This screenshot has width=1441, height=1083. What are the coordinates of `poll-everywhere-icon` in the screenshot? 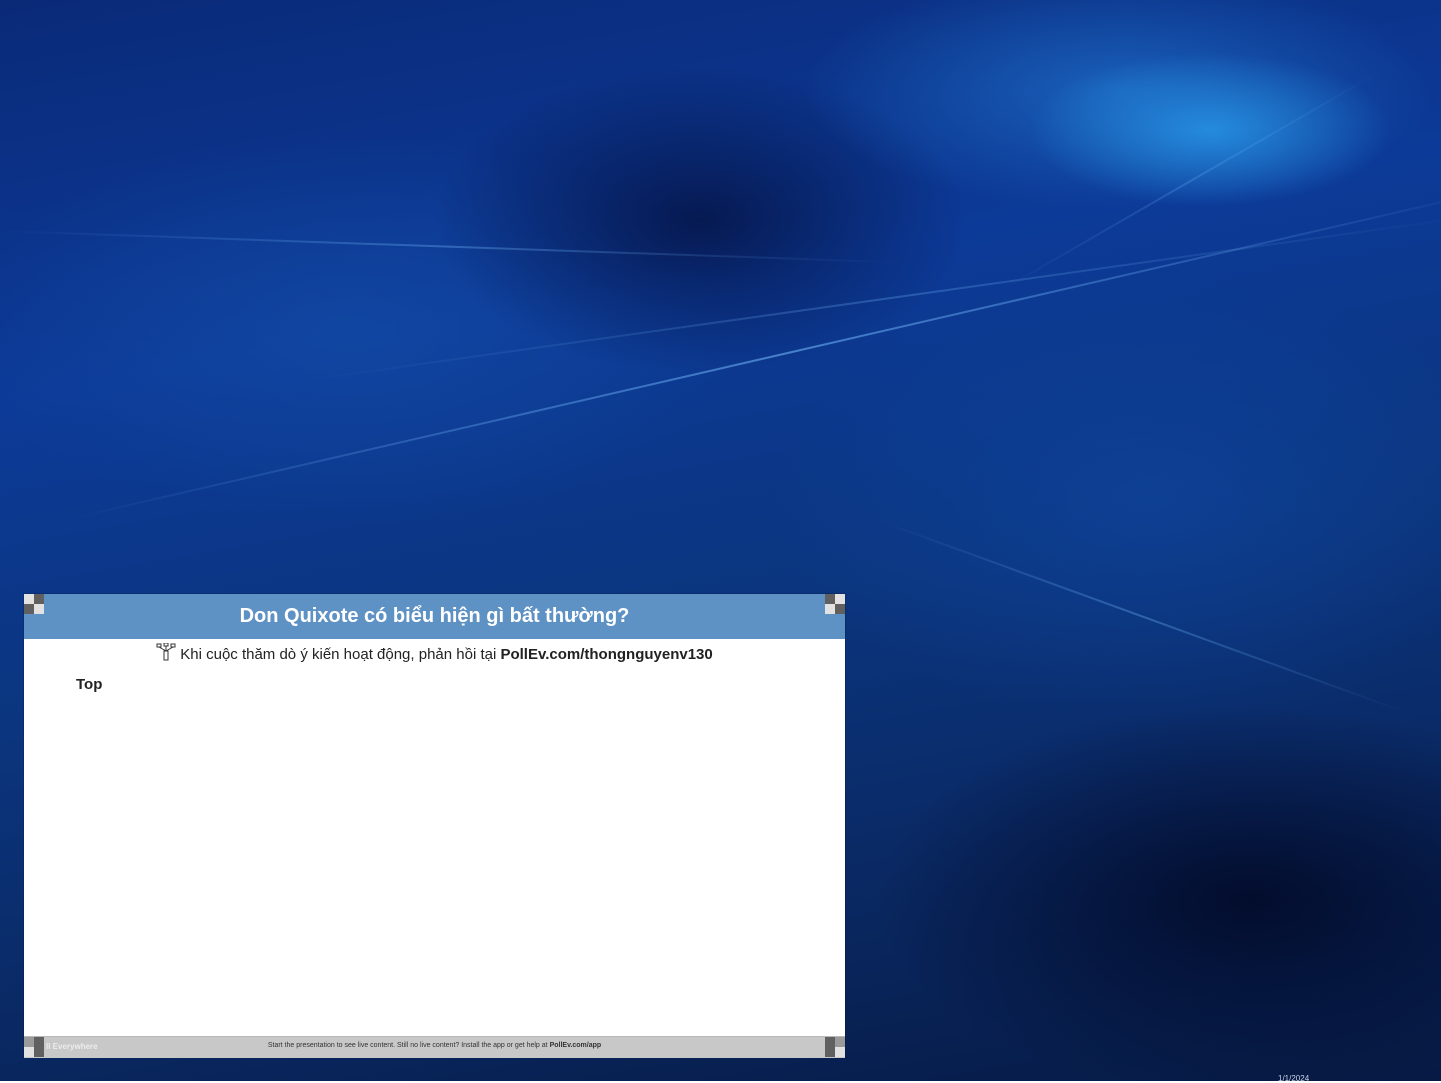 It's located at (166, 651).